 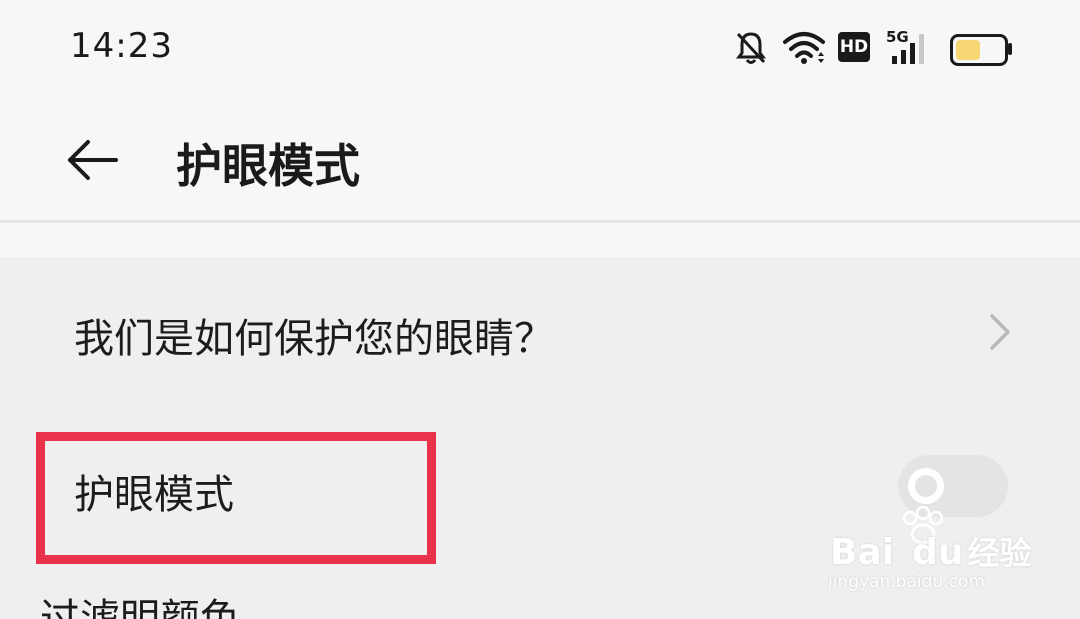 What do you see at coordinates (874, 48) in the screenshot?
I see `status-icons: HD 5G` at bounding box center [874, 48].